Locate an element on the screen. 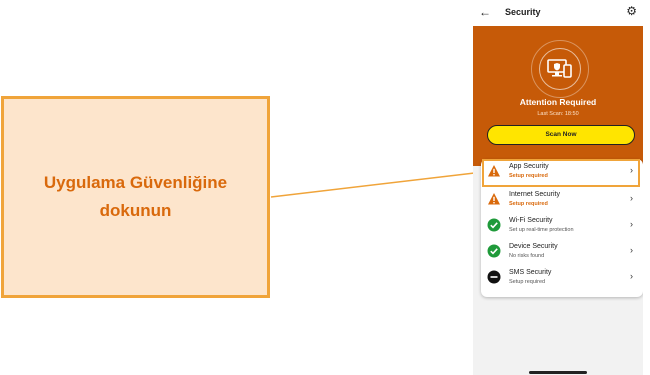  list-item-app-security: App Security Setup required › is located at coordinates (562, 173).